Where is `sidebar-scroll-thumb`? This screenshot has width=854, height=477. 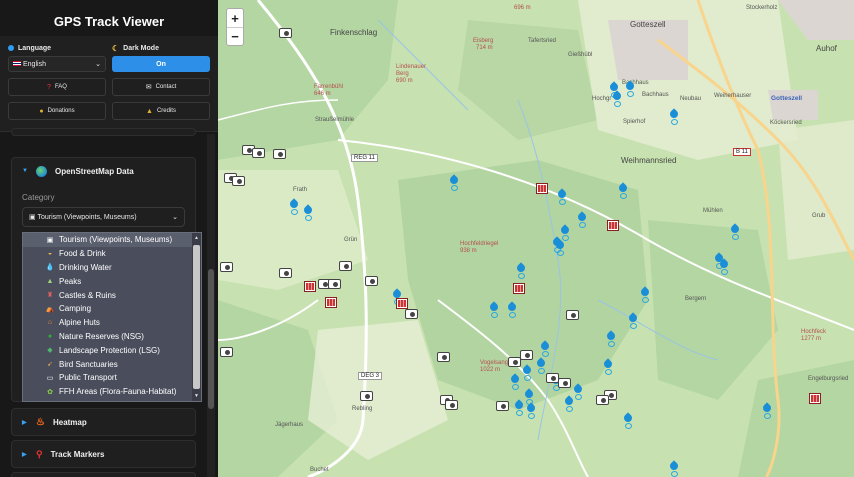 sidebar-scroll-thumb is located at coordinates (211, 339).